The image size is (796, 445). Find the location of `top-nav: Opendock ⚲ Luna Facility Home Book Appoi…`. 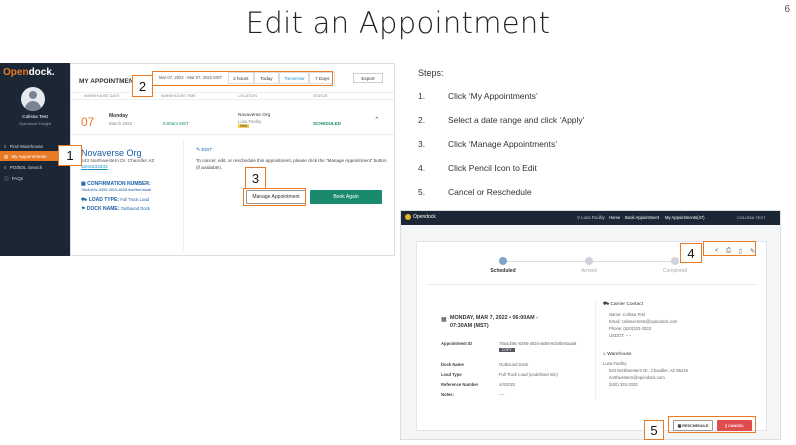

top-nav: Opendock ⚲ Luna Facility Home Book Appoi… is located at coordinates (590, 218).